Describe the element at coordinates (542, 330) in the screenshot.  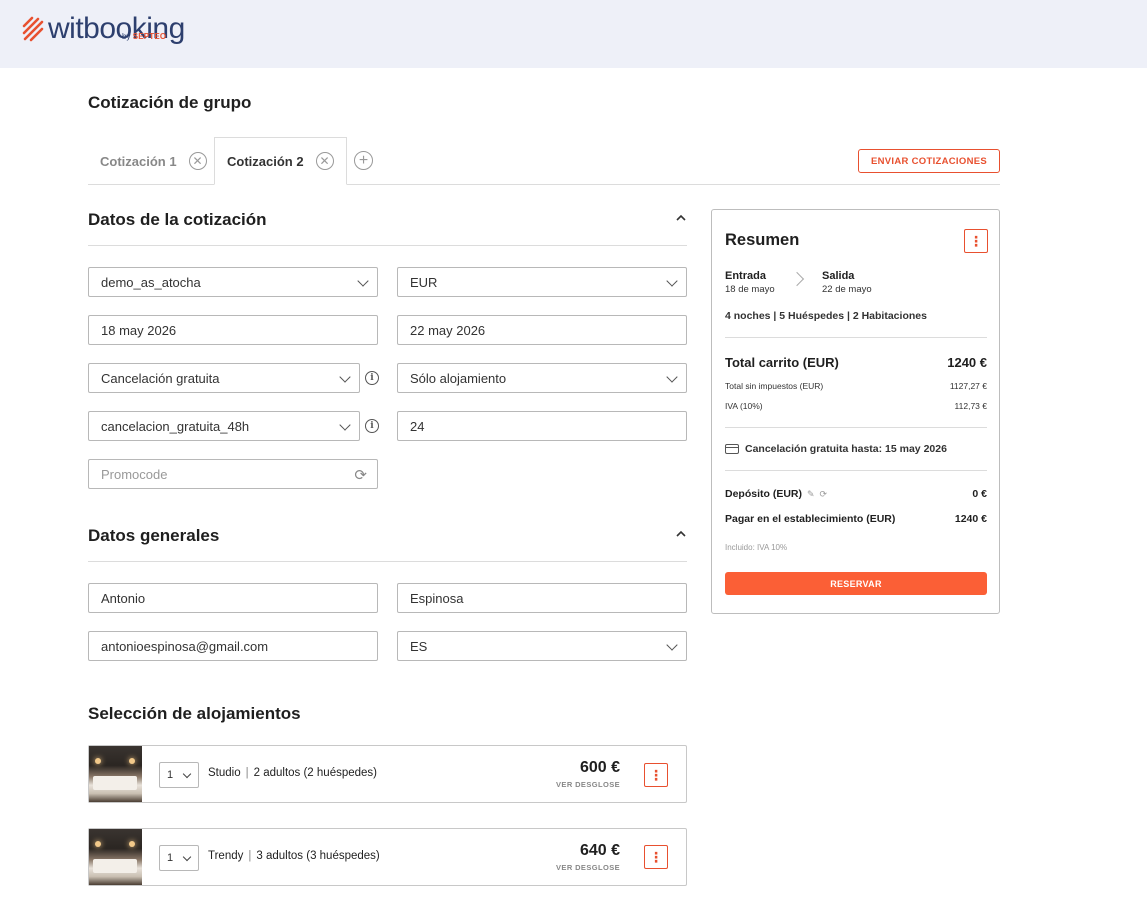
I see `check-out-date-field: 22 may 2026` at that location.